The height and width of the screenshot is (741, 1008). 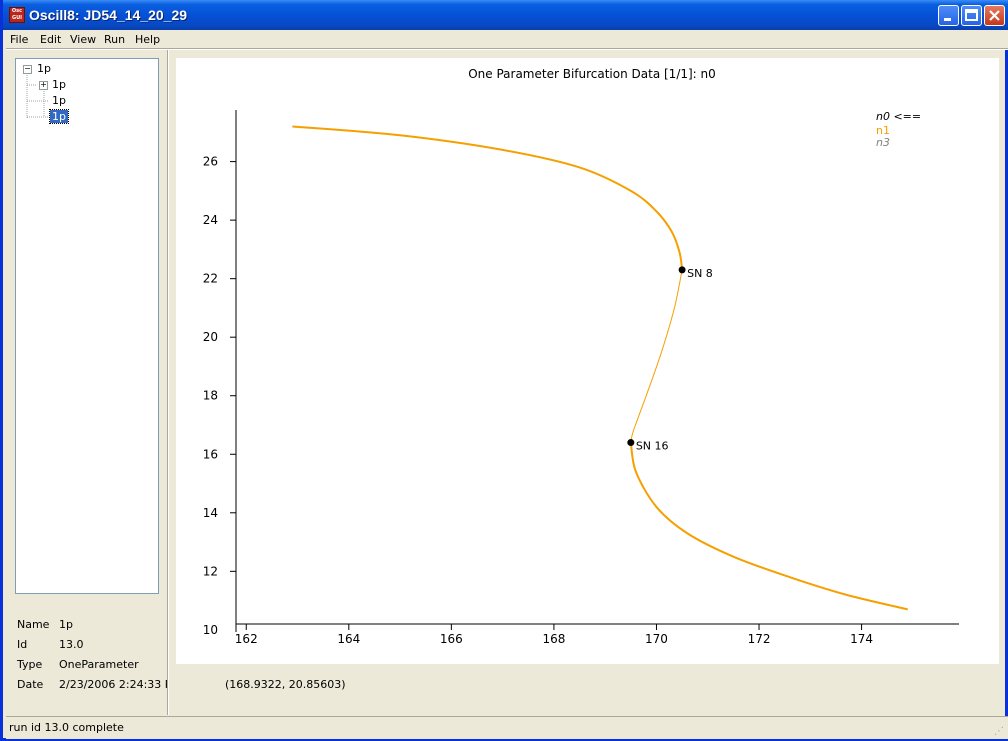 I want to click on legend-entry-n0: n0 <==, so click(x=898, y=116).